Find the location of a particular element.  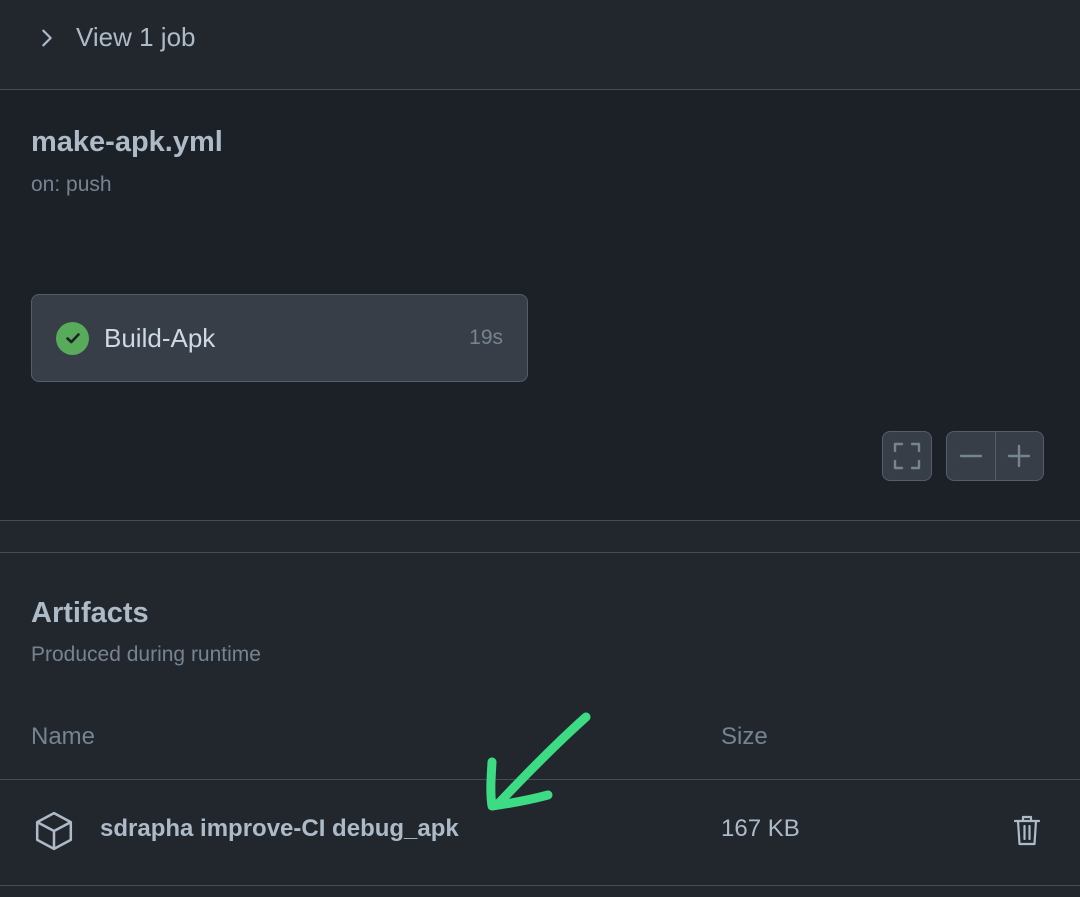

fullscreen-icon is located at coordinates (907, 456).